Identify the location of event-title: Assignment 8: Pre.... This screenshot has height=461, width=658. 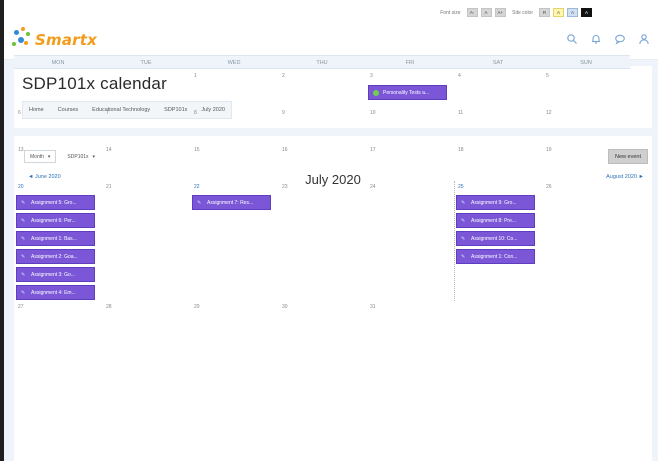
(494, 221).